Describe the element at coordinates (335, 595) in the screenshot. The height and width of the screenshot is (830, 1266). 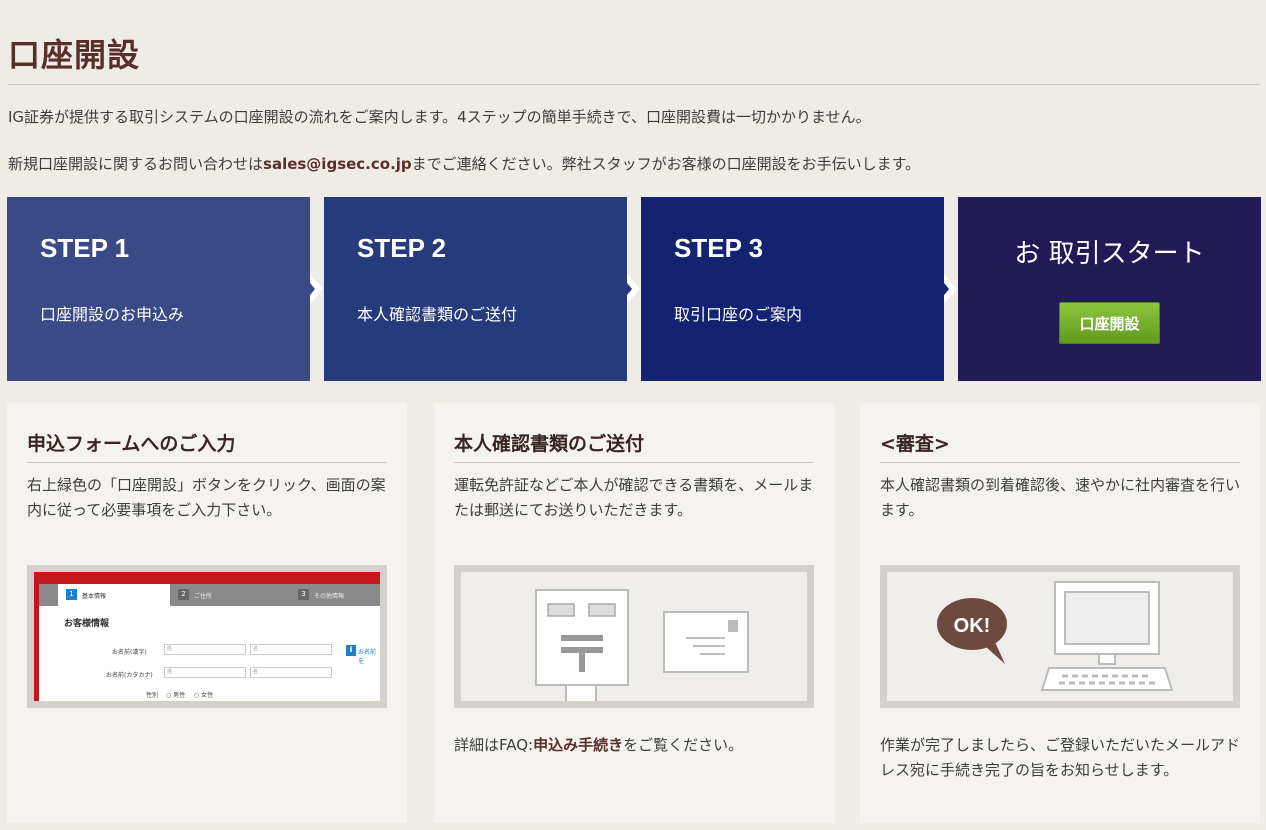
I see `form-tab-other: 3 その他情報` at that location.